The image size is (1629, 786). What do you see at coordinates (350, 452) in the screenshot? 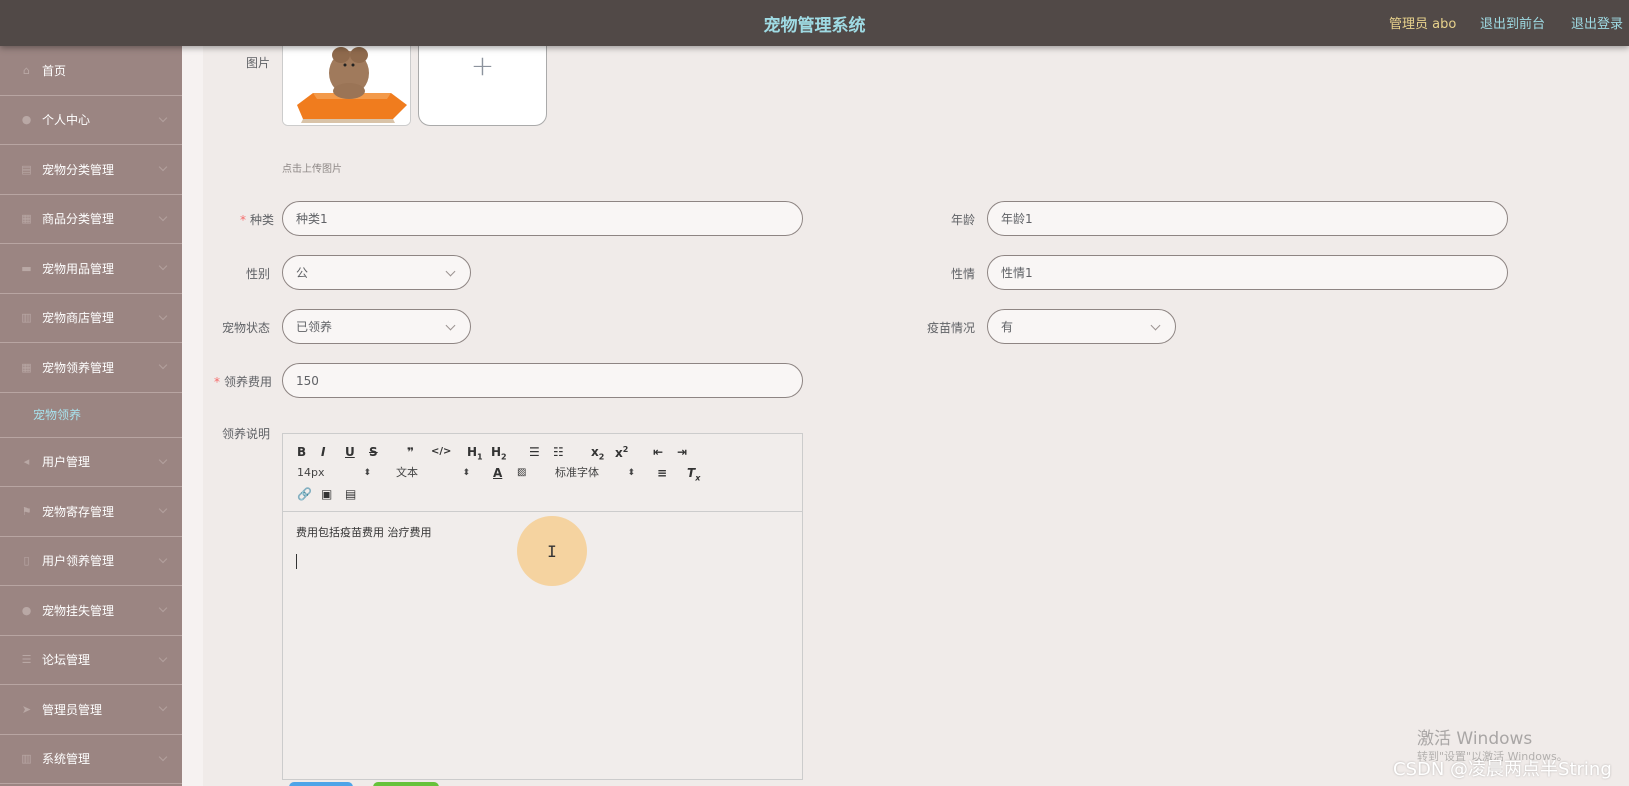
I see `underline-icon: U` at bounding box center [350, 452].